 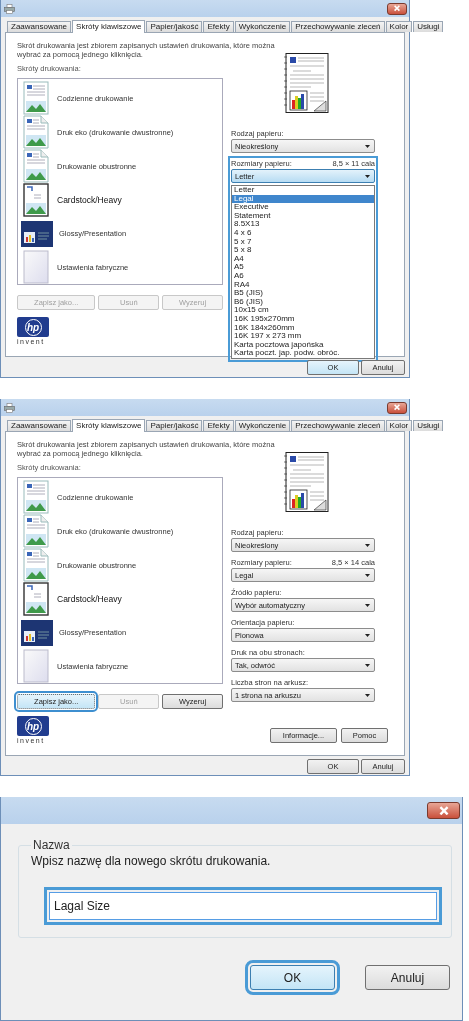 What do you see at coordinates (303, 242) in the screenshot?
I see `dropdown-option: 5 x 7` at bounding box center [303, 242].